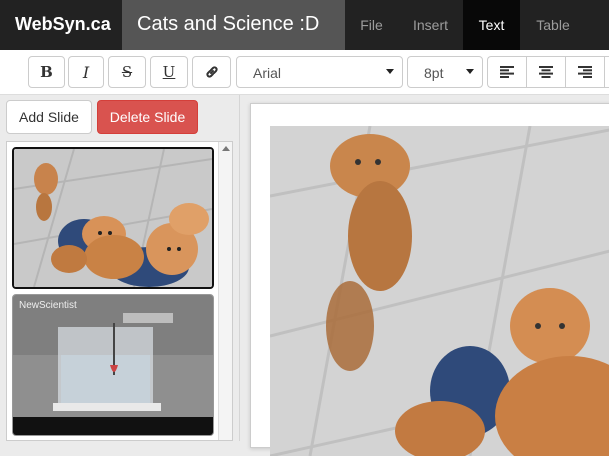  I want to click on font-family-value: Arial, so click(267, 73).